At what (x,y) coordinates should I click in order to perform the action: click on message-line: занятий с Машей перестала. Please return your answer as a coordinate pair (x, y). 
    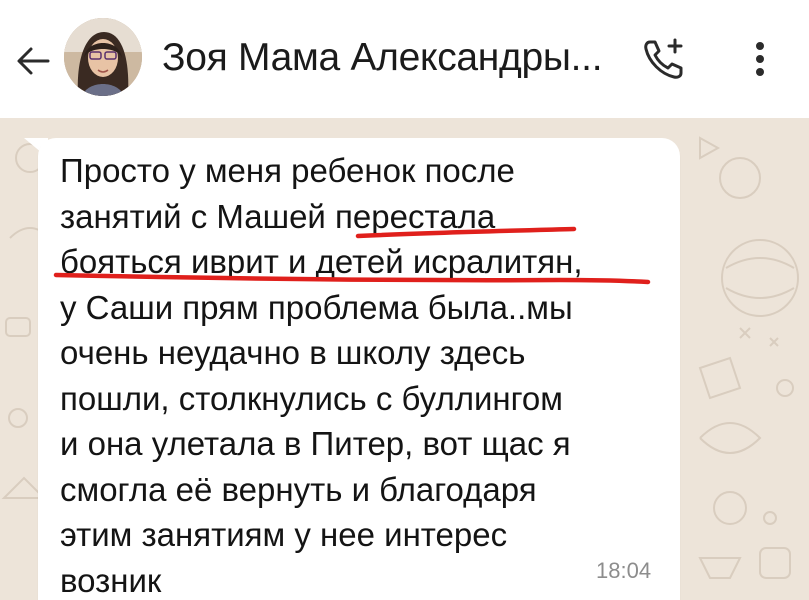
    Looking at the image, I should click on (278, 216).